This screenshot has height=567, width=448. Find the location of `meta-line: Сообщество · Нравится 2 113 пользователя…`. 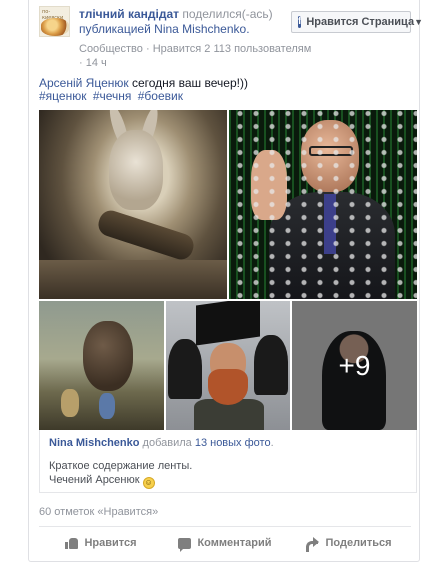

meta-line: Сообщество · Нравится 2 113 пользователя… is located at coordinates (195, 49).